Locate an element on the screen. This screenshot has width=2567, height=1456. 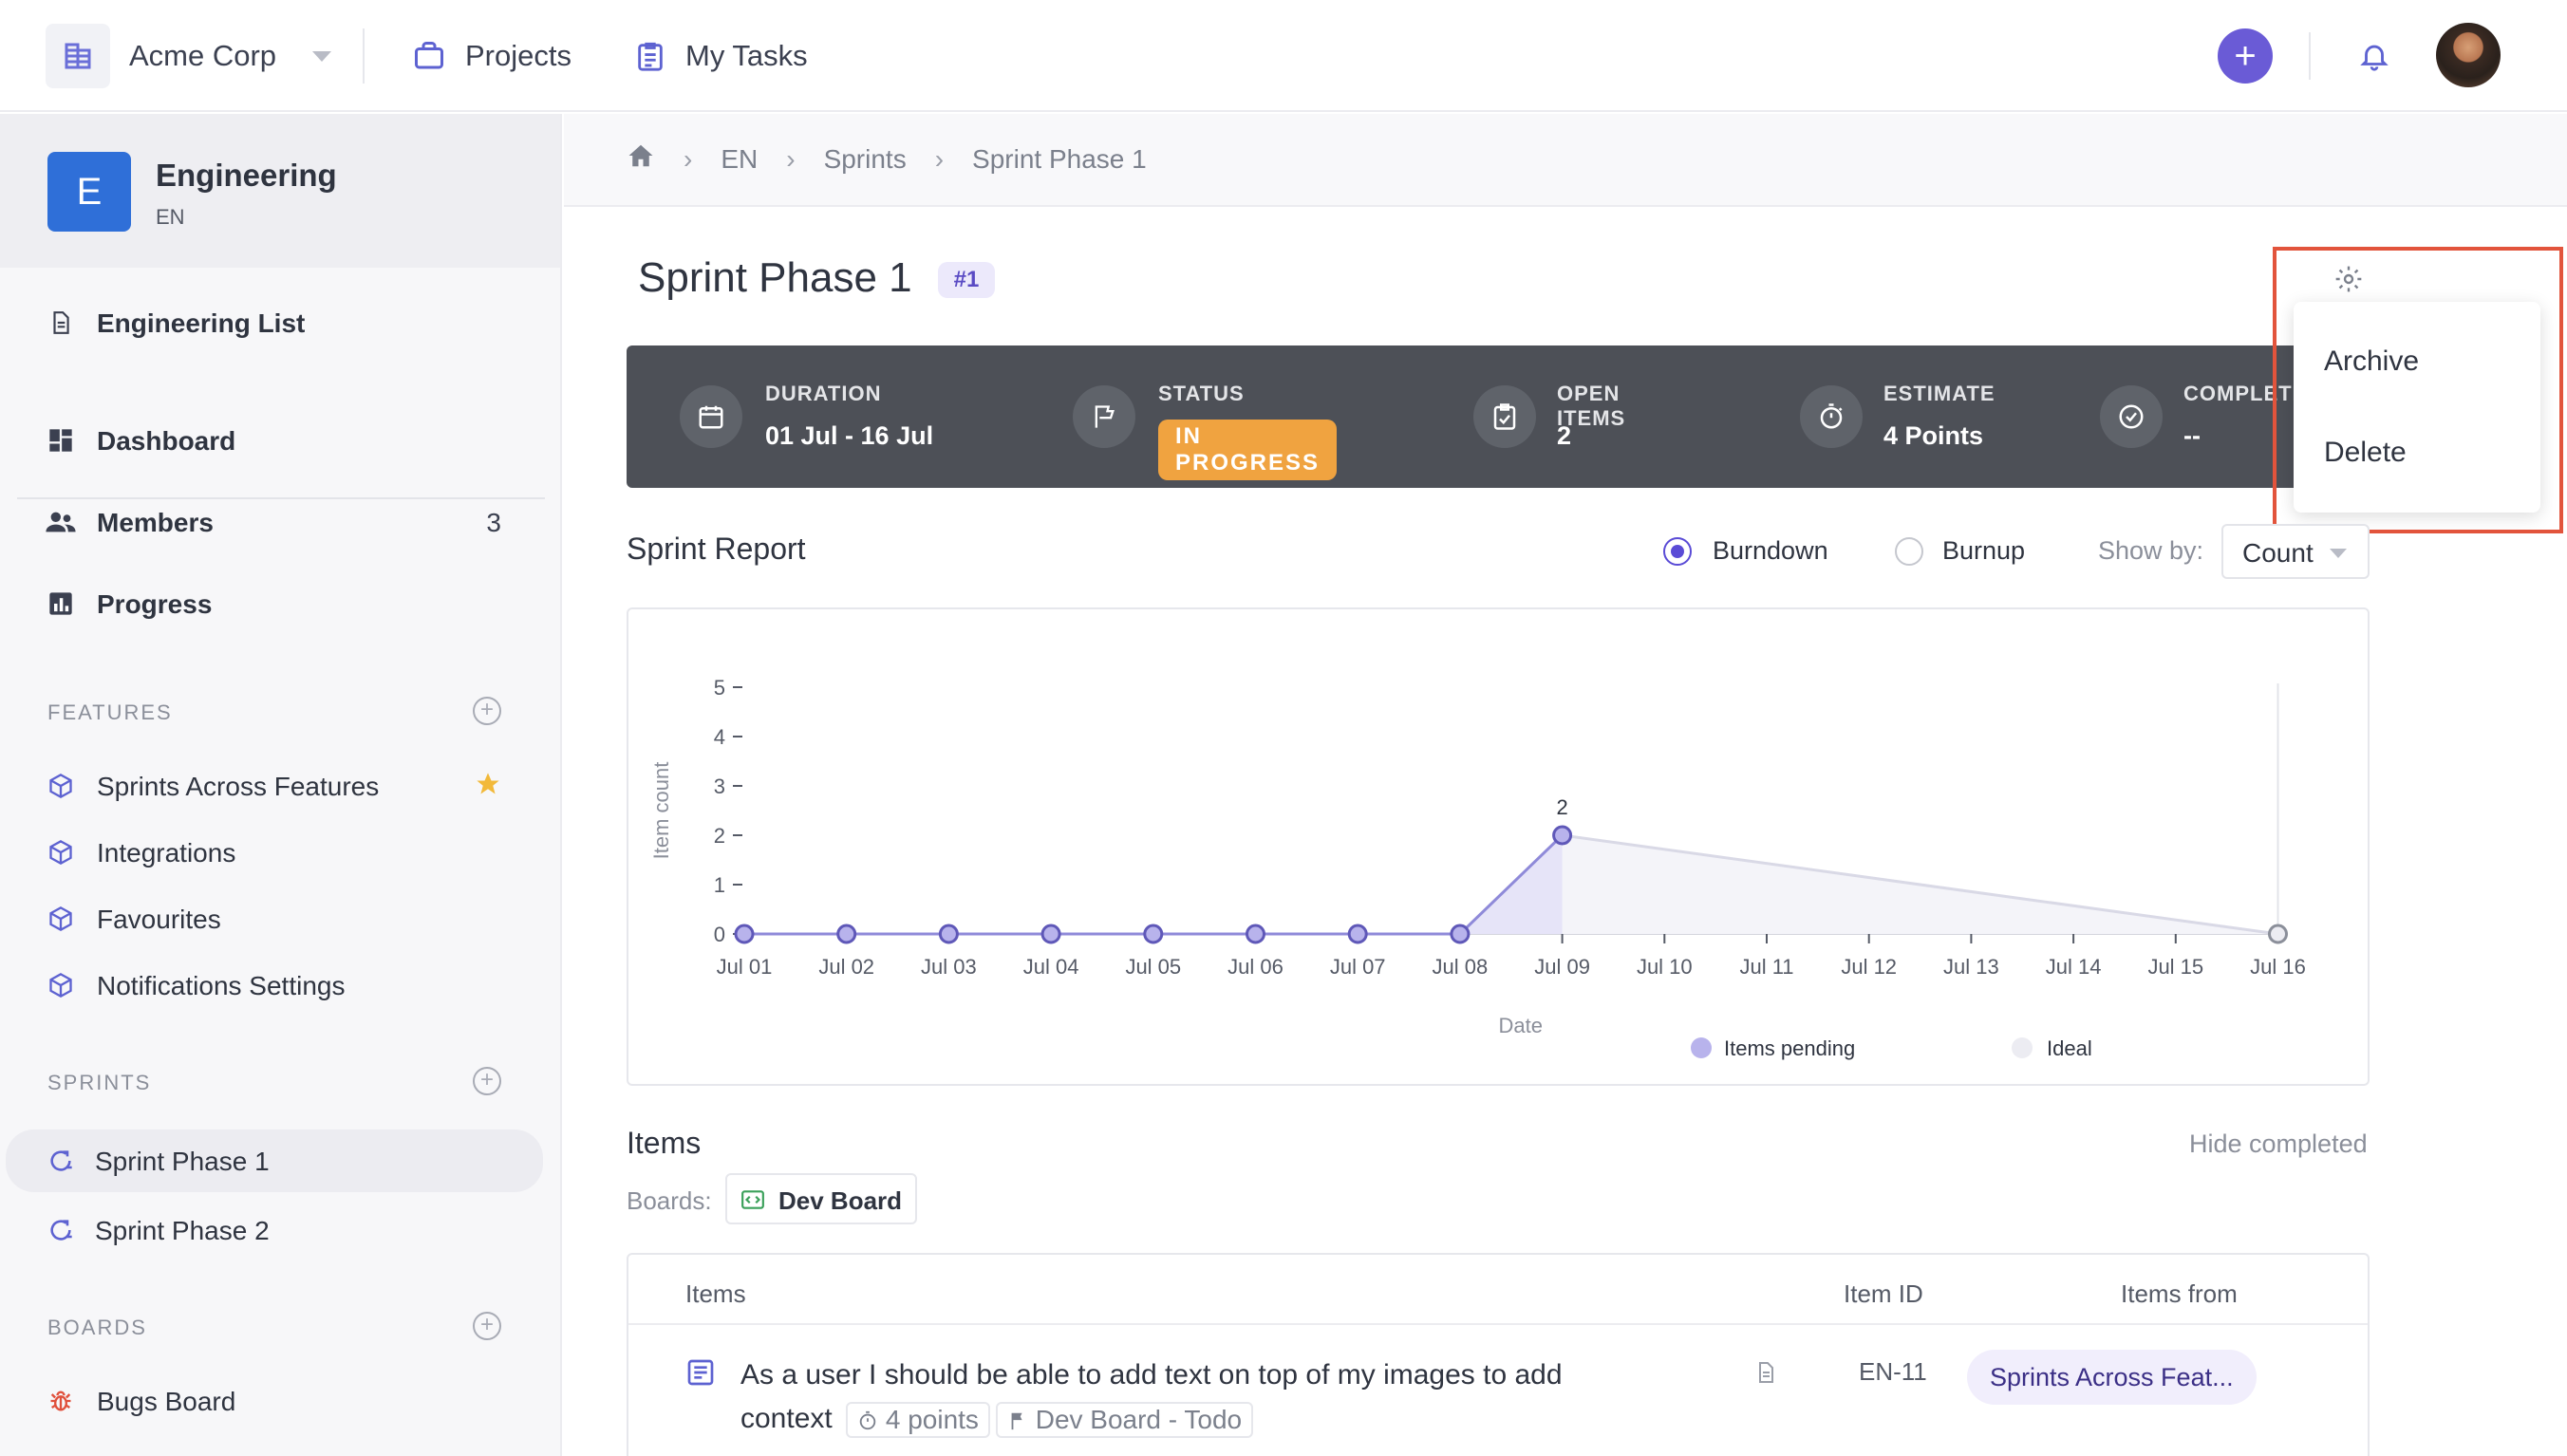
chevron-right-icon: › is located at coordinates (688, 159).